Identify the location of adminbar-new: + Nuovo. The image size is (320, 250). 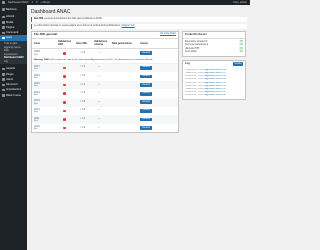
(45, 2).